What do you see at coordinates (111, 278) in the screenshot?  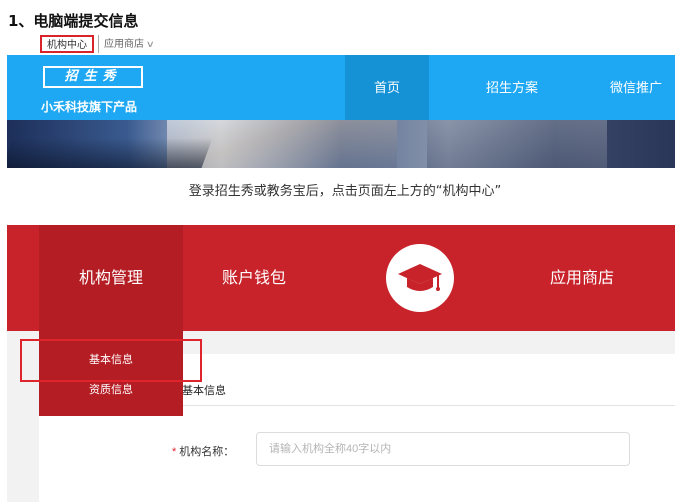 I see `nav-org-management: 机构管理` at bounding box center [111, 278].